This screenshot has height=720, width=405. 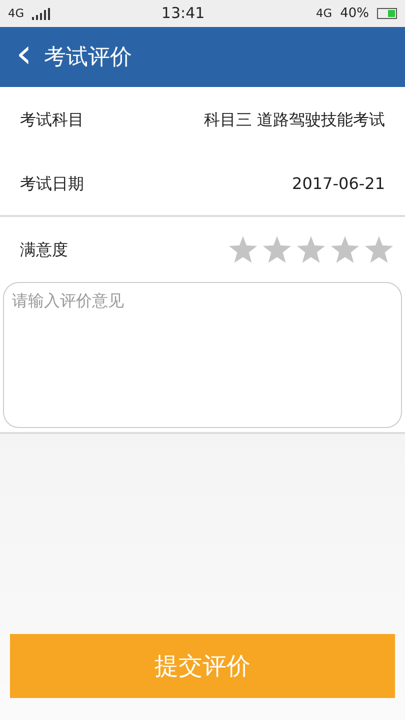 What do you see at coordinates (354, 13) in the screenshot?
I see `battery-percent: 40%` at bounding box center [354, 13].